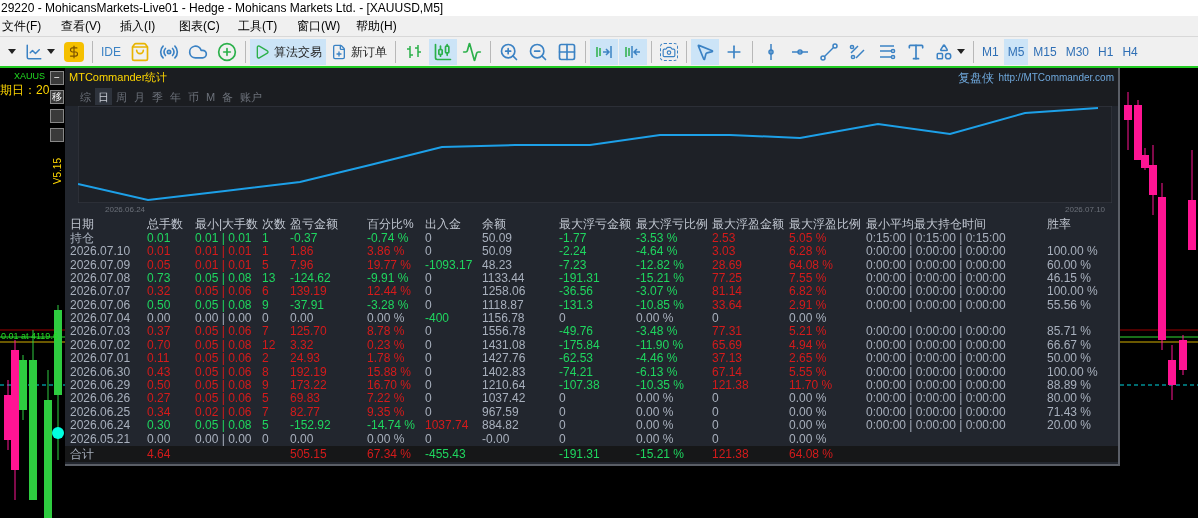 This screenshot has height=518, width=1198. What do you see at coordinates (1106, 51) in the screenshot?
I see `timeframe-button: H1` at bounding box center [1106, 51].